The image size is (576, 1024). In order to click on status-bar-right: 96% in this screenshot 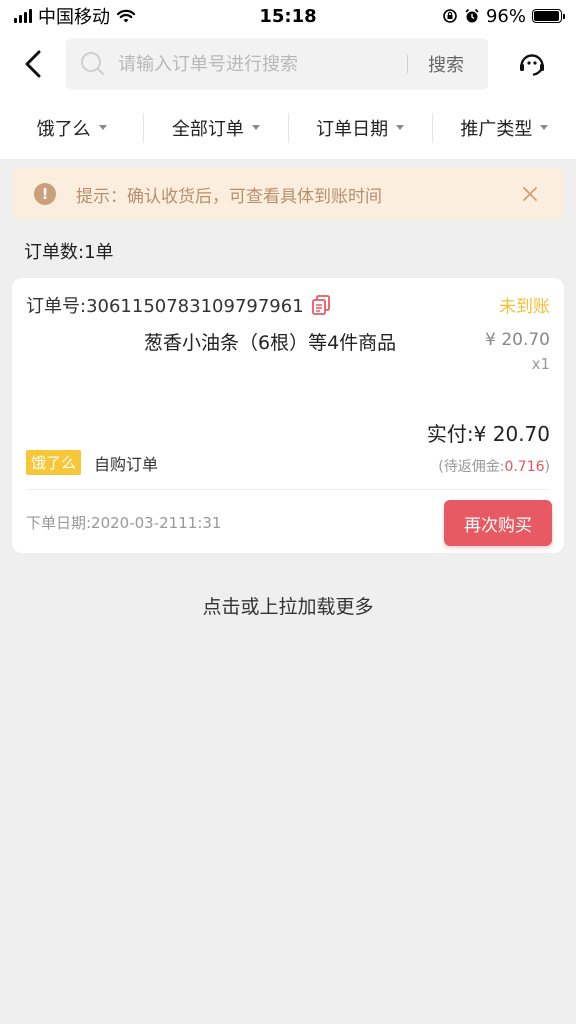, I will do `click(463, 16)`.